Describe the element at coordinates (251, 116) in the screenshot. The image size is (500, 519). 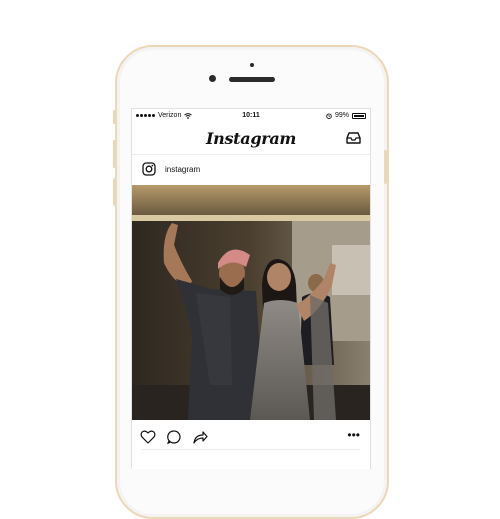
I see `status-bar: Verizon 10:11 99%` at that location.